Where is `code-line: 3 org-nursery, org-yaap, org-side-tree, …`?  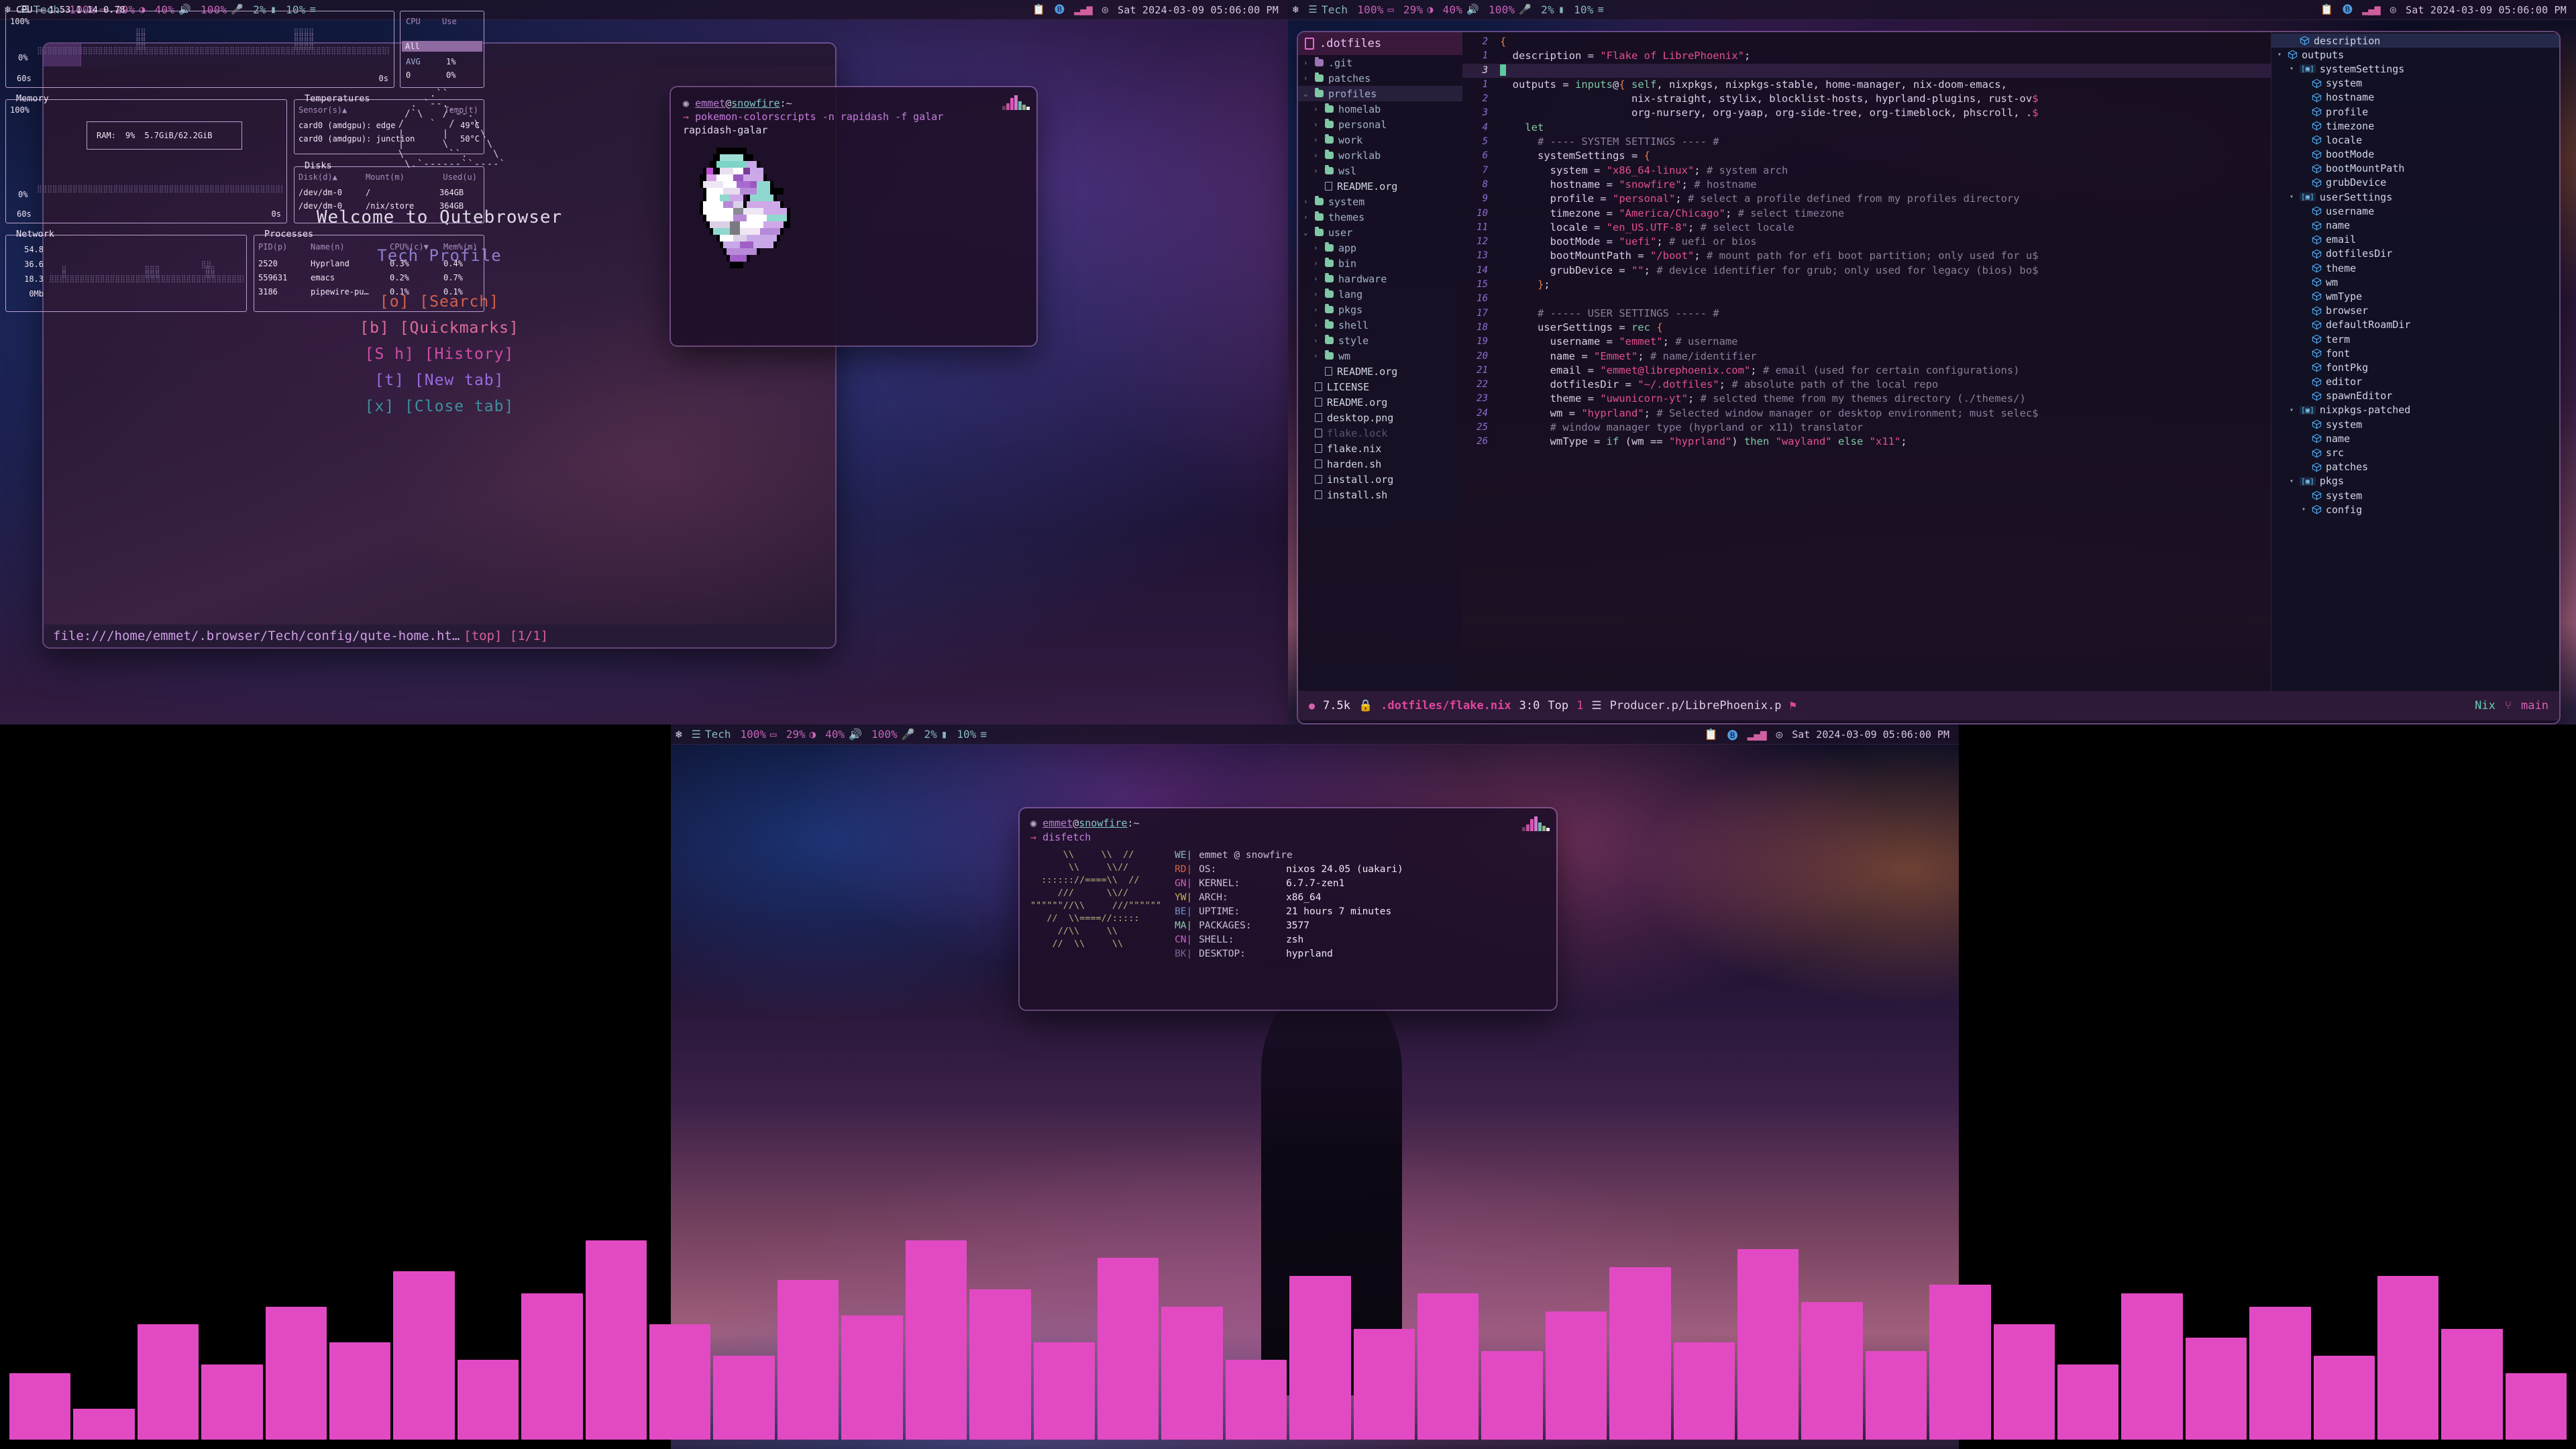 code-line: 3 org-nursery, org-yaap, org-side-tree, … is located at coordinates (1866, 113).